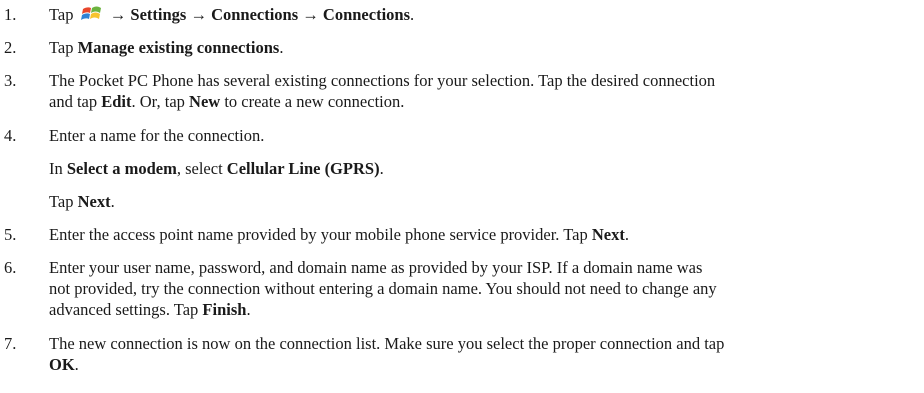 This screenshot has height=393, width=924. I want to click on step-4-line-3: Tap Next., so click(82, 201).